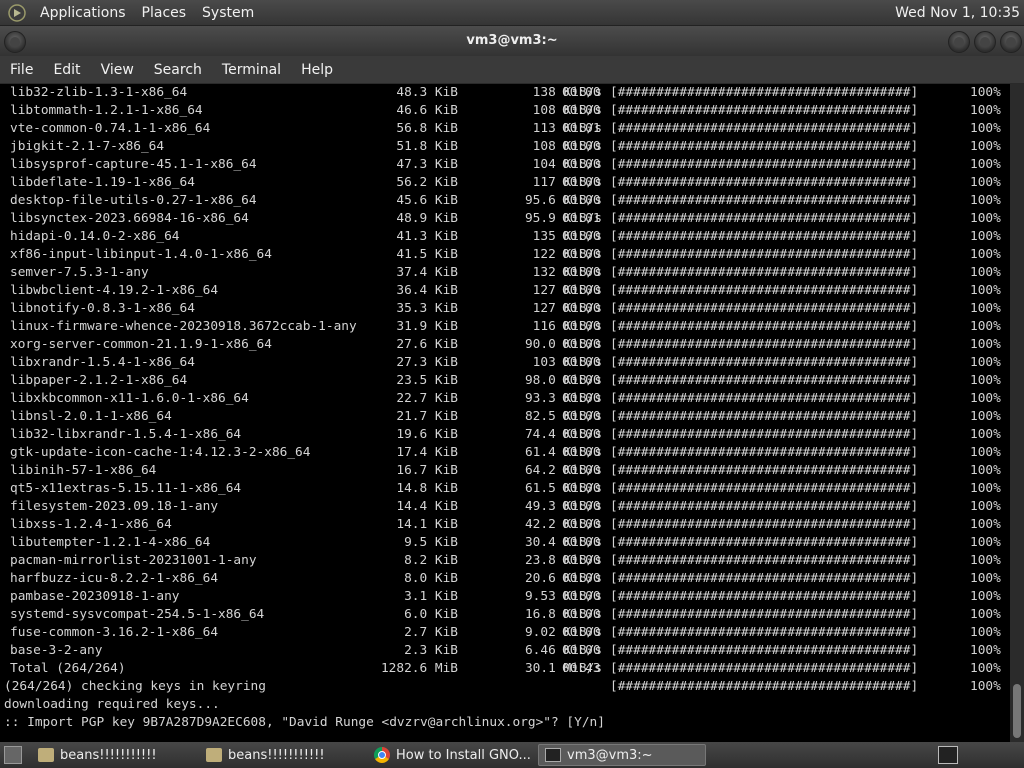 The height and width of the screenshot is (768, 1024). What do you see at coordinates (427, 92) in the screenshot?
I see `download-size: 48.3 KiB` at bounding box center [427, 92].